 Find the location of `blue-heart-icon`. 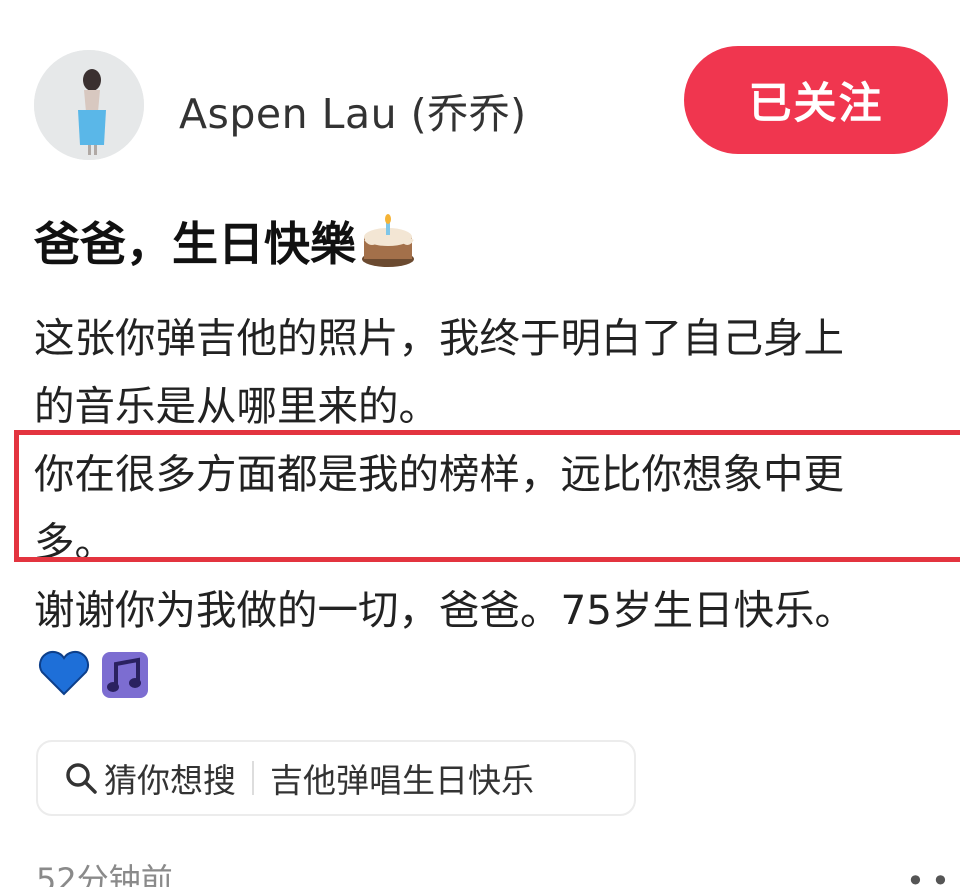

blue-heart-icon is located at coordinates (64, 677).